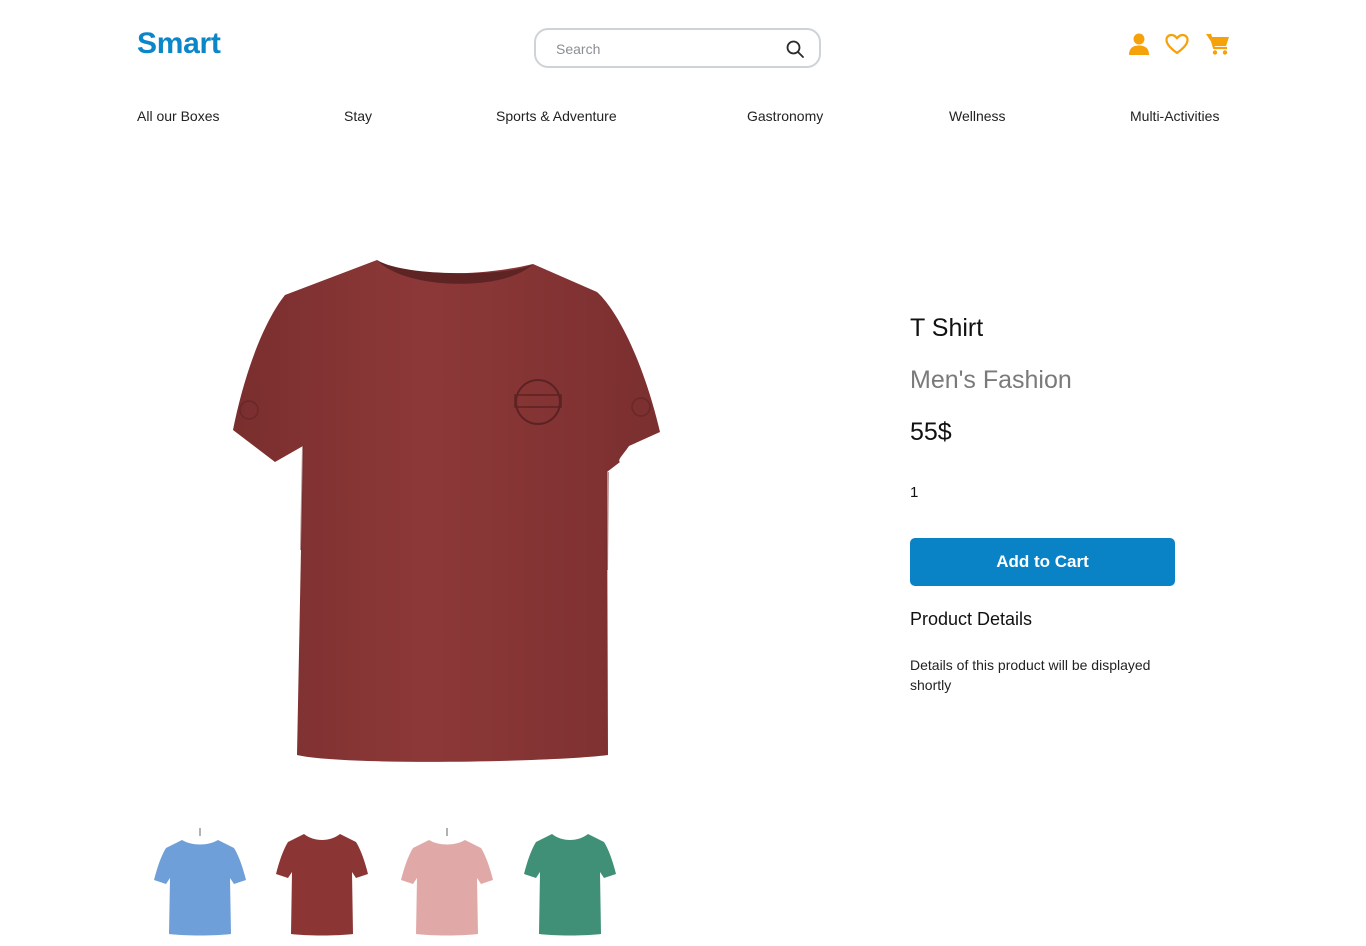 The height and width of the screenshot is (946, 1366). I want to click on search-input, so click(666, 49).